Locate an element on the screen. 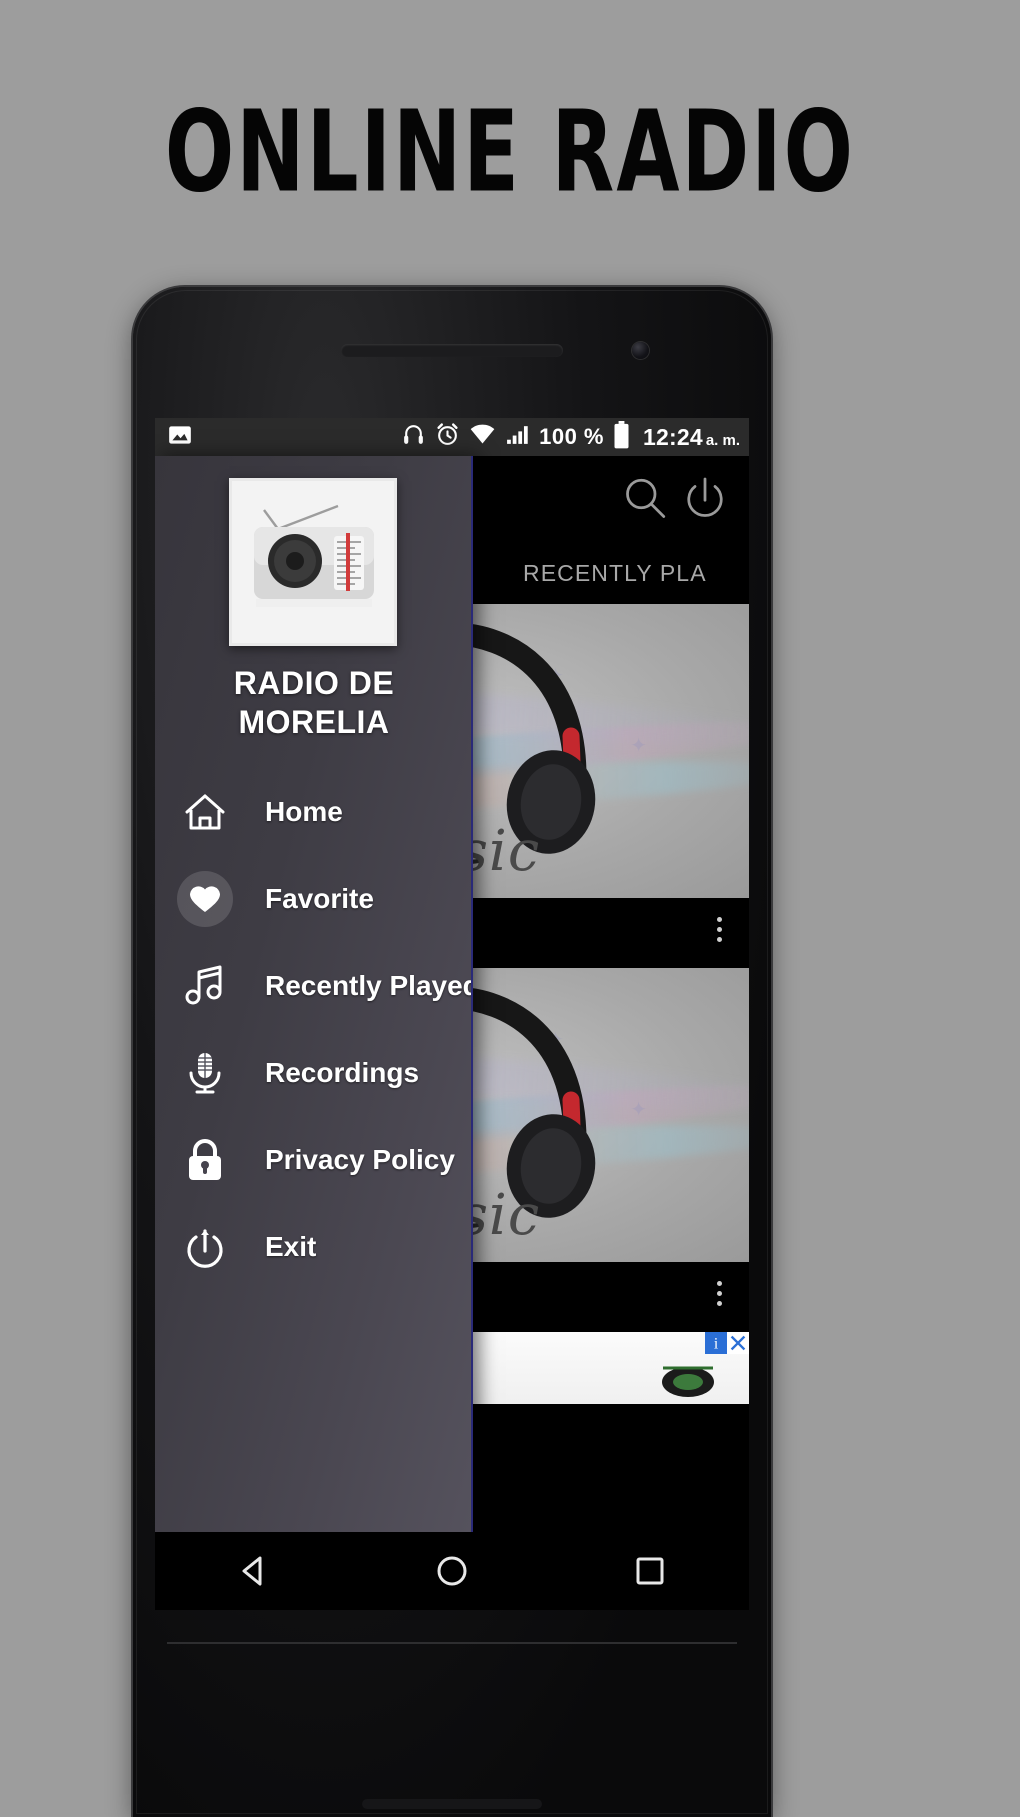 The height and width of the screenshot is (1817, 1020). recents-square-icon is located at coordinates (650, 1571).